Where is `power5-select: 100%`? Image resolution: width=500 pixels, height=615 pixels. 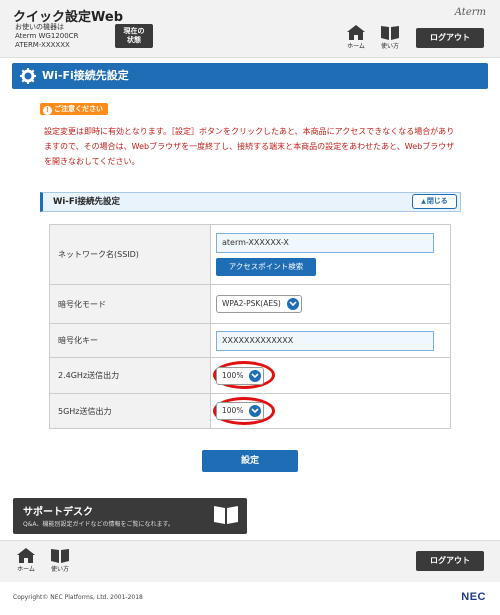
power5-select: 100% is located at coordinates (240, 411).